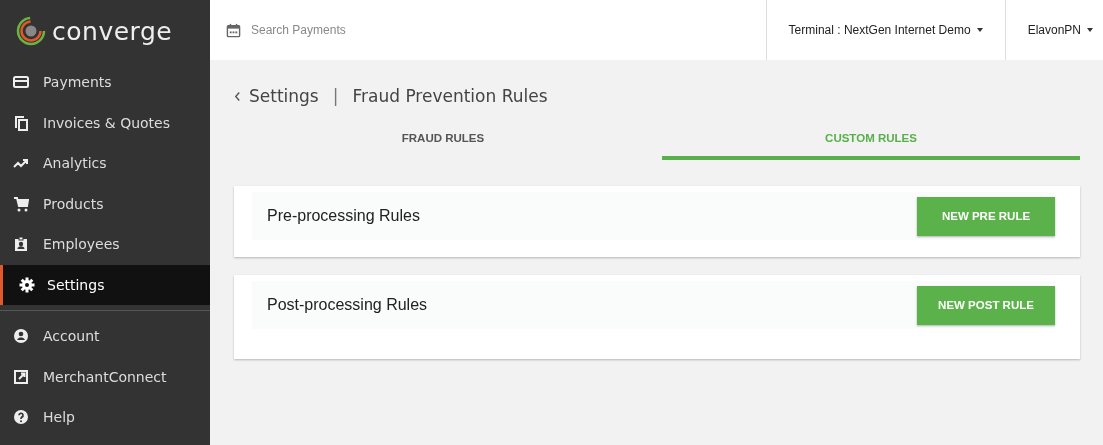 This screenshot has width=1103, height=445. What do you see at coordinates (237, 96) in the screenshot?
I see `chevron-left-icon` at bounding box center [237, 96].